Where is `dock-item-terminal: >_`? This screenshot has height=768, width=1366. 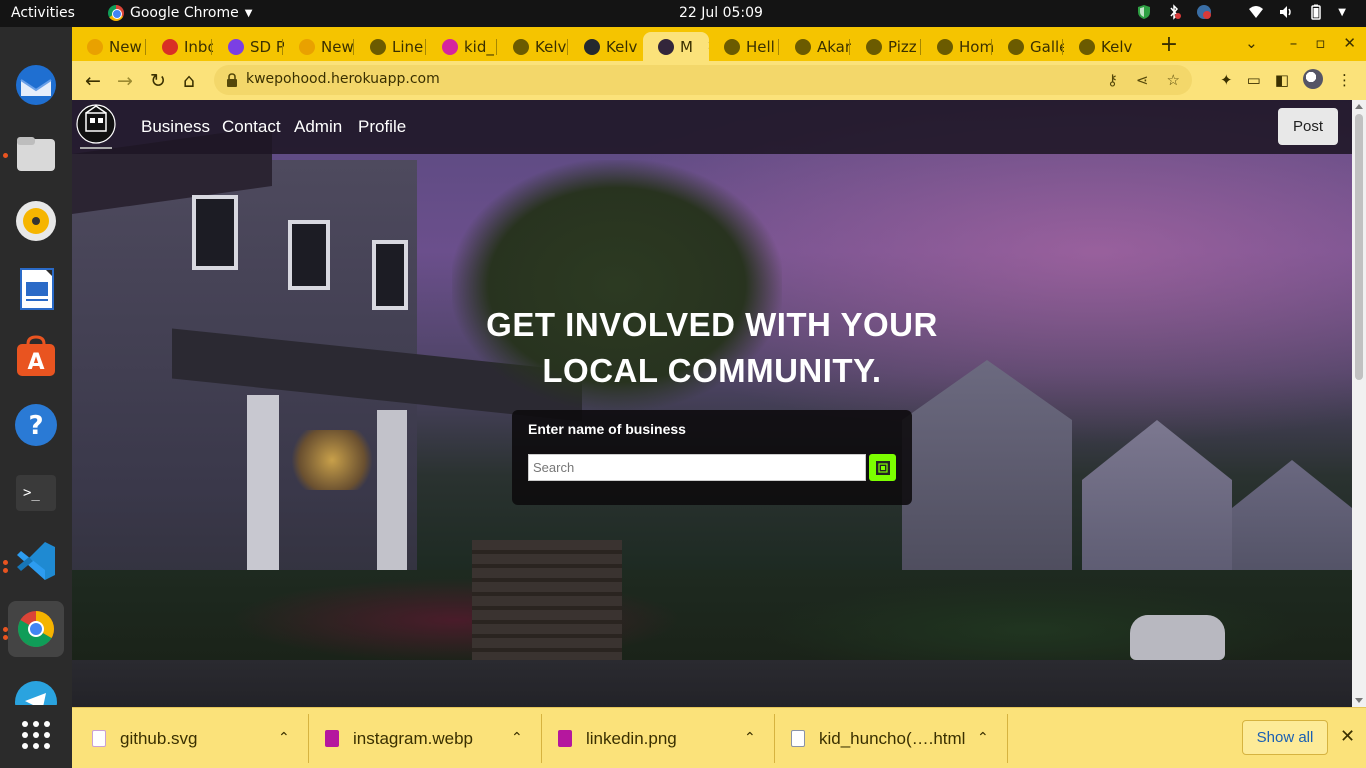 dock-item-terminal: >_ is located at coordinates (36, 493).